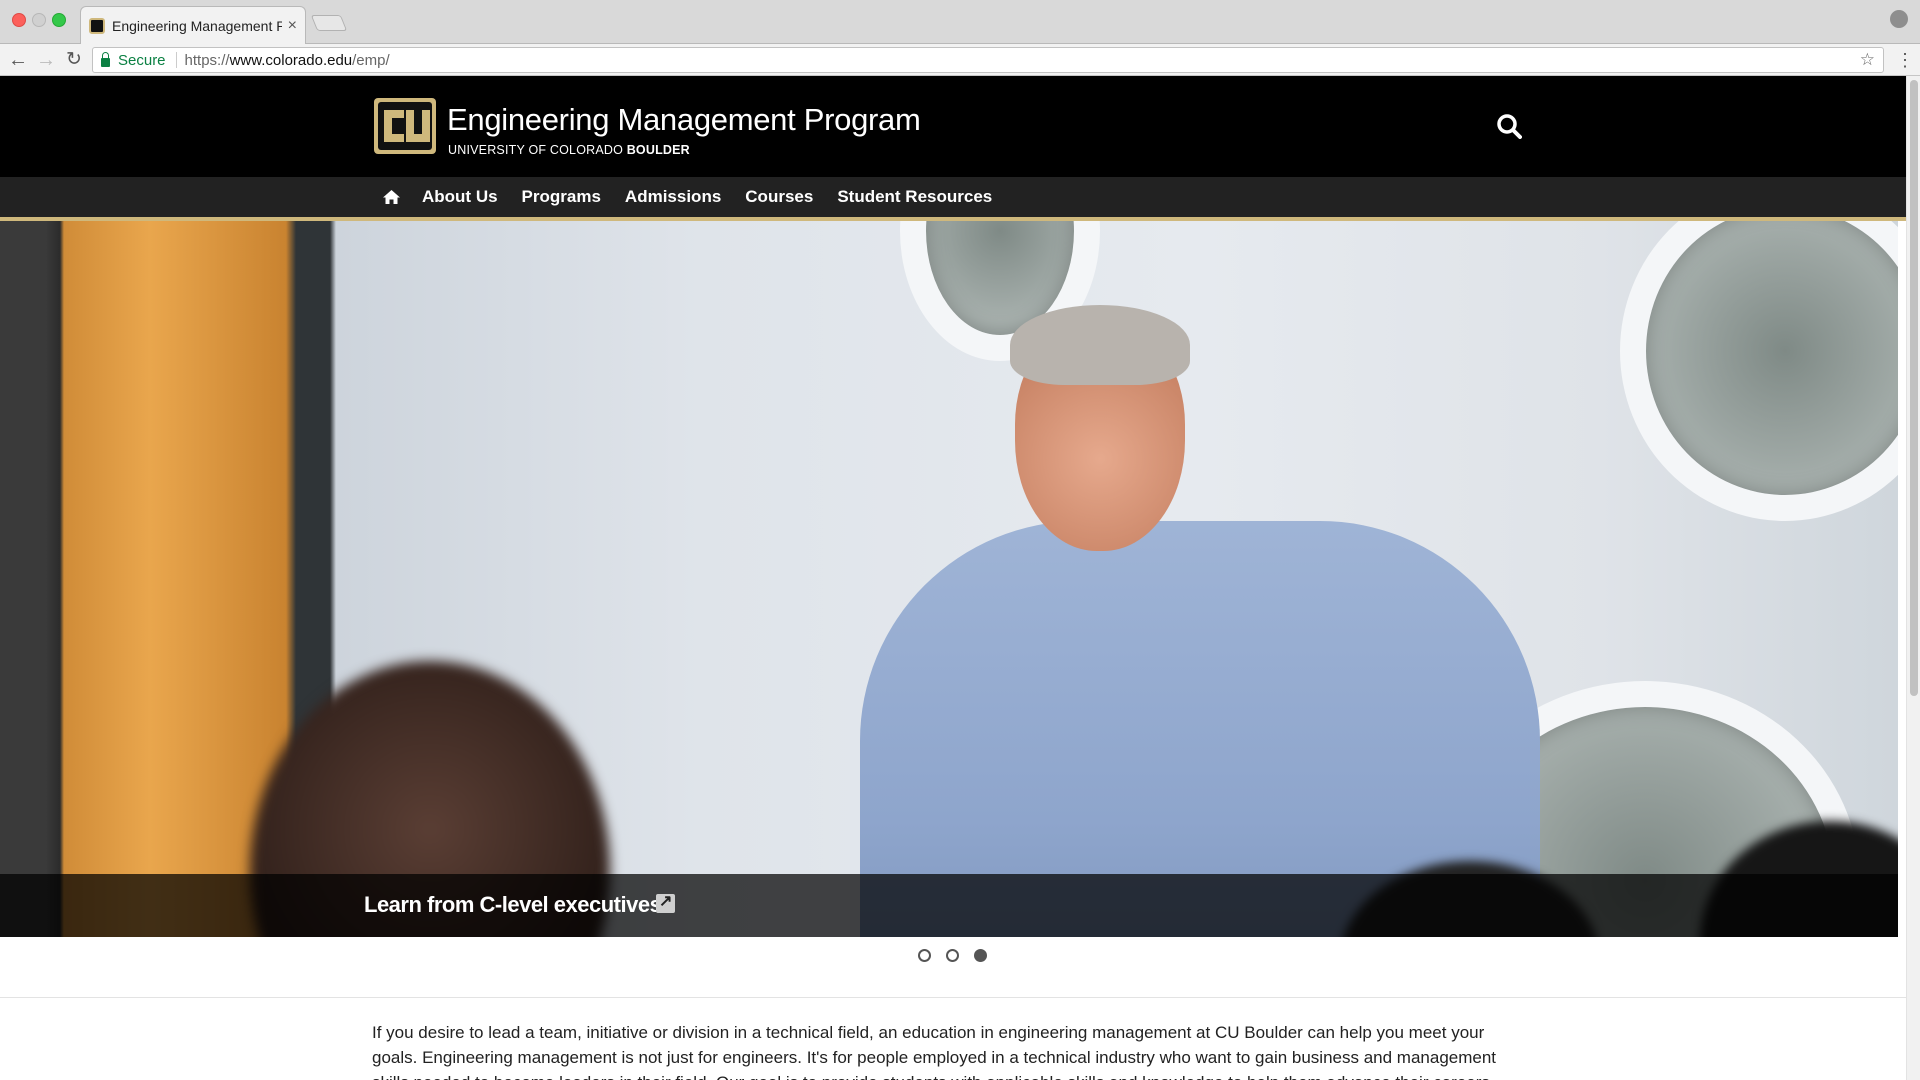  Describe the element at coordinates (74, 60) in the screenshot. I see `reload-icon: ↻` at that location.